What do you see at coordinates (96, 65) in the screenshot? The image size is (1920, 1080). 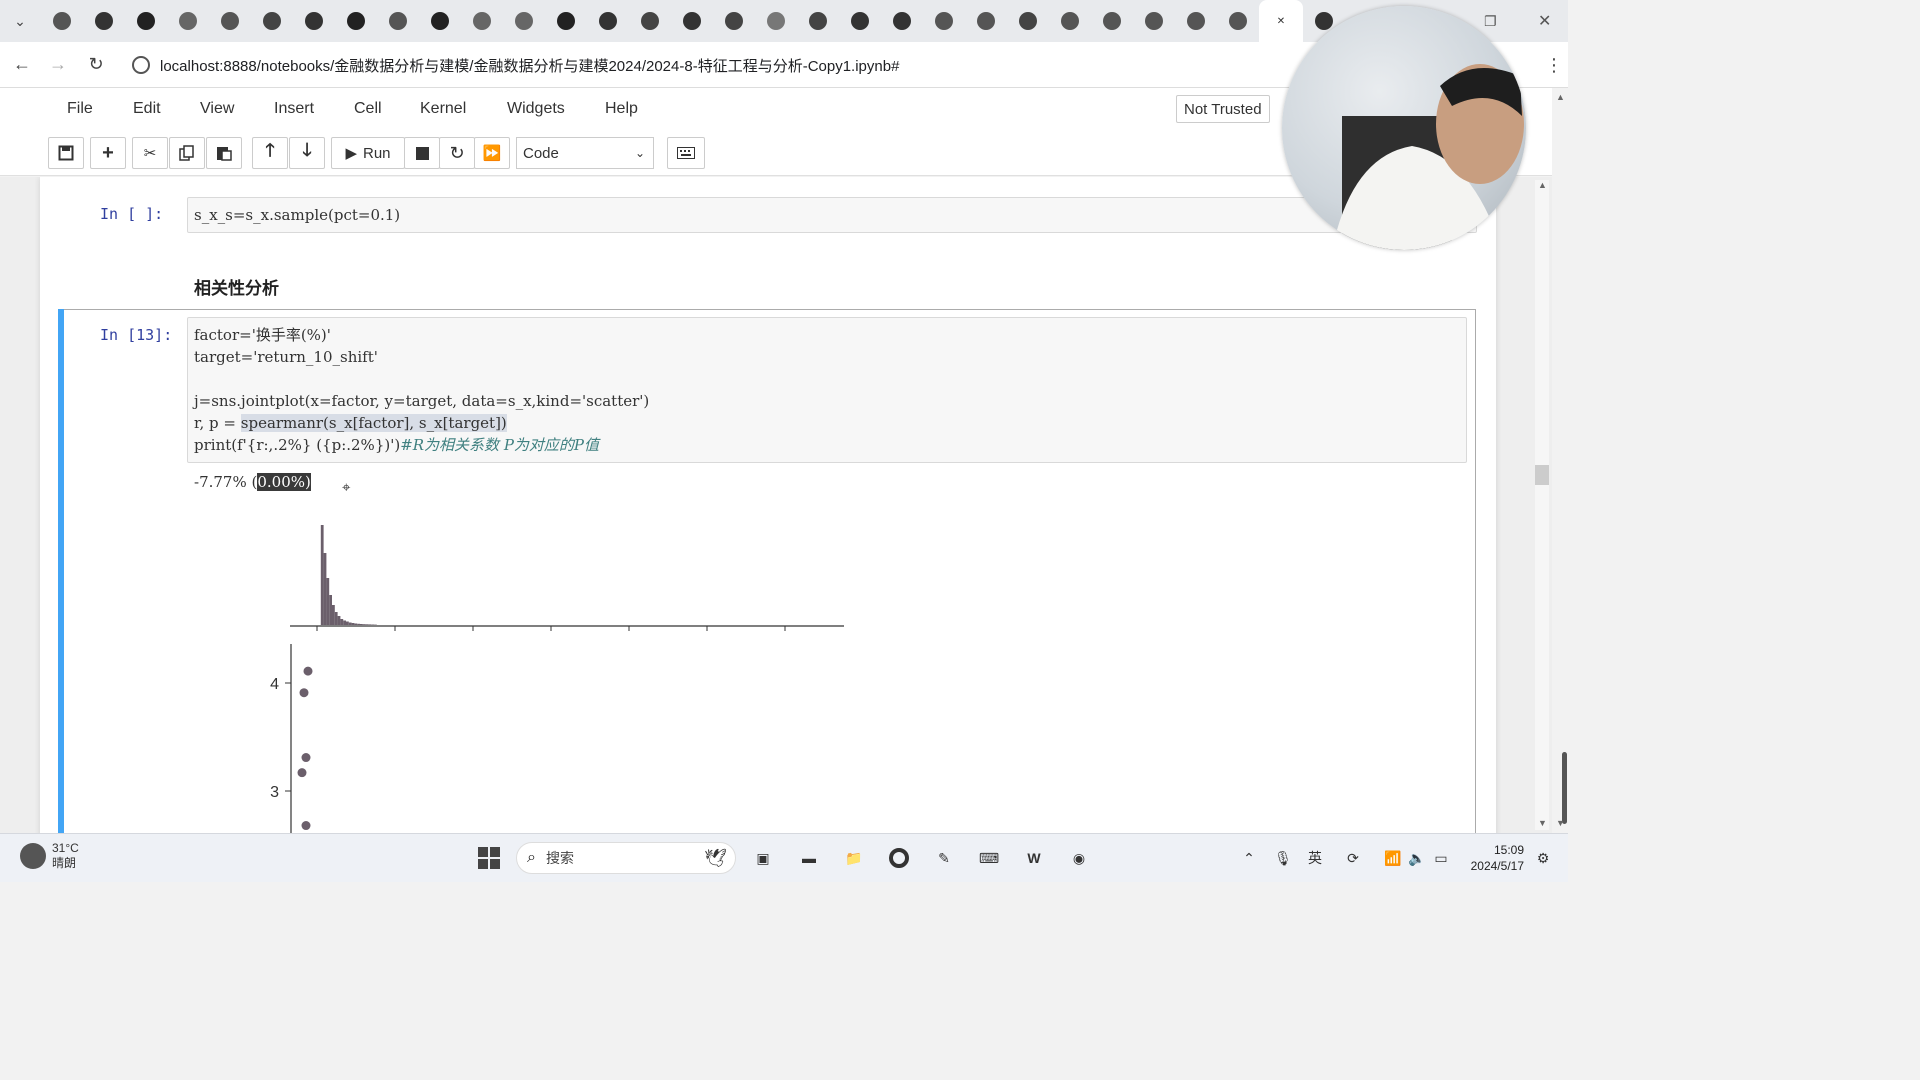 I see `reload-icon: ↻` at bounding box center [96, 65].